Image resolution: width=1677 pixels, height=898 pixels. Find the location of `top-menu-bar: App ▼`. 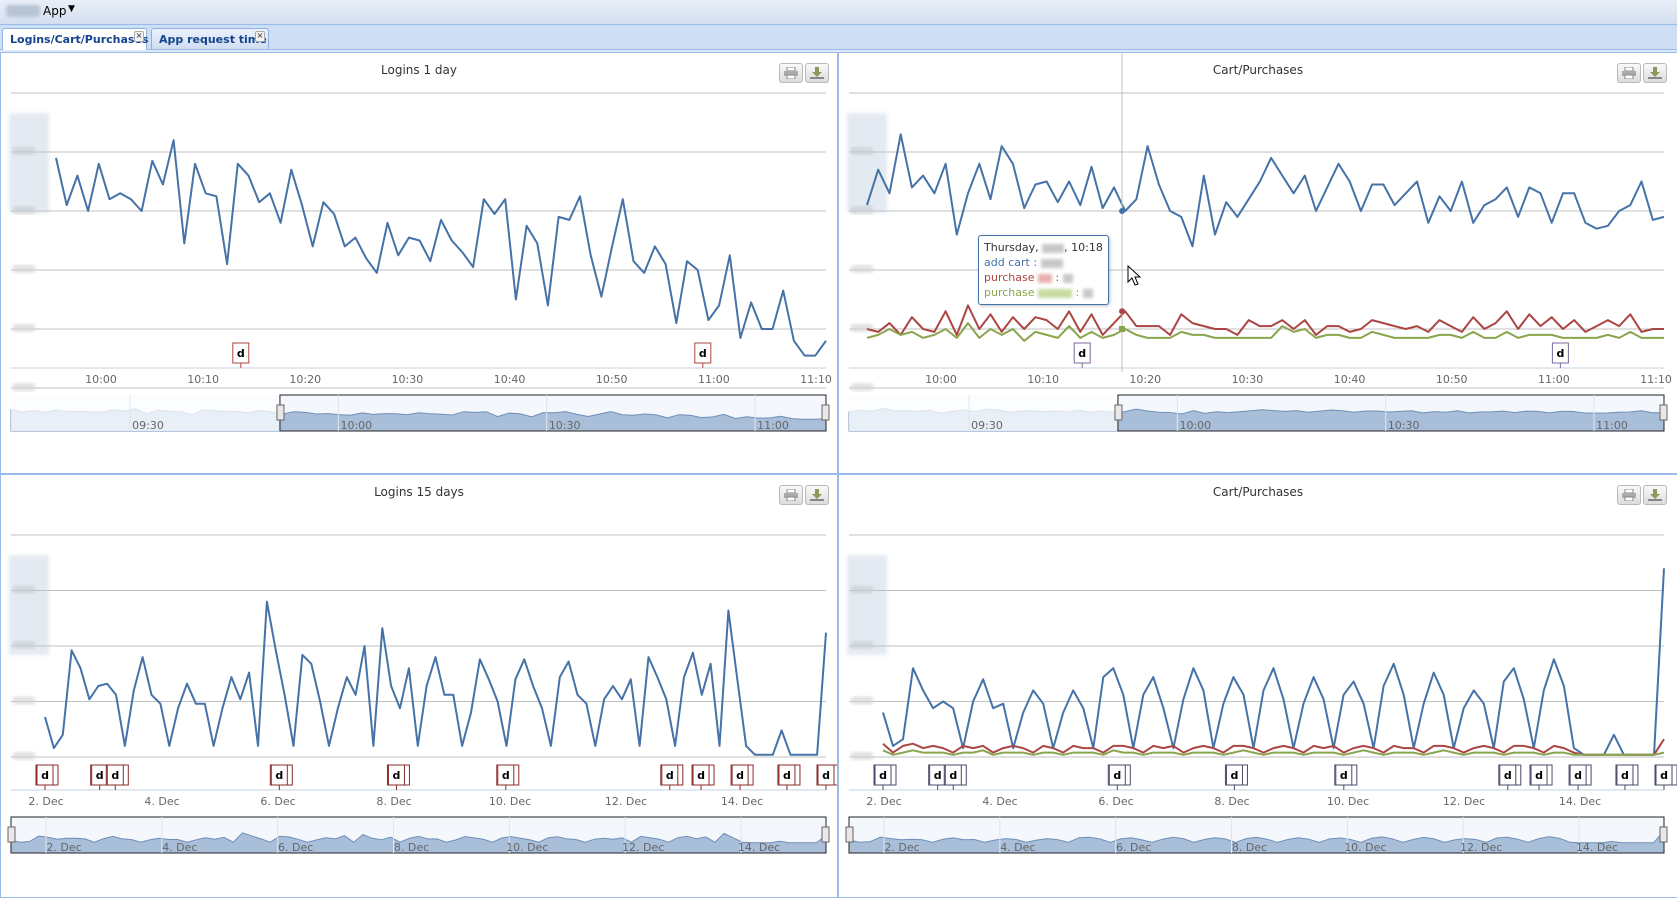

top-menu-bar: App ▼ is located at coordinates (838, 12).